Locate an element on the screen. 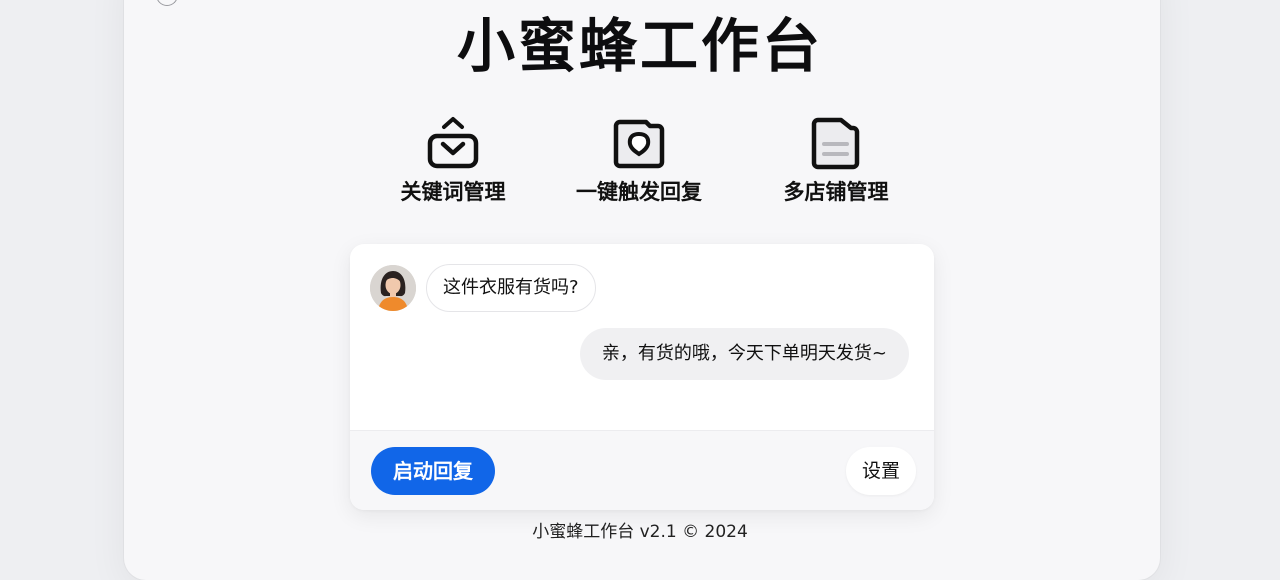 The image size is (1280, 580). inbox-tray-icon is located at coordinates (453, 143).